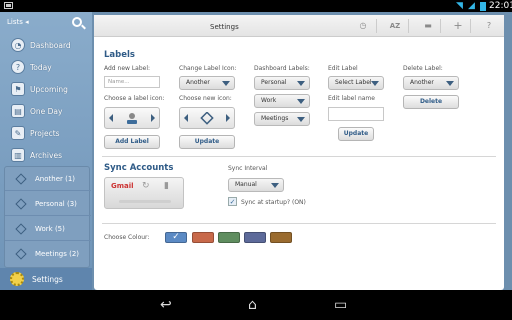  I want to click on sidebar-list-work: Work (5), so click(48, 229).